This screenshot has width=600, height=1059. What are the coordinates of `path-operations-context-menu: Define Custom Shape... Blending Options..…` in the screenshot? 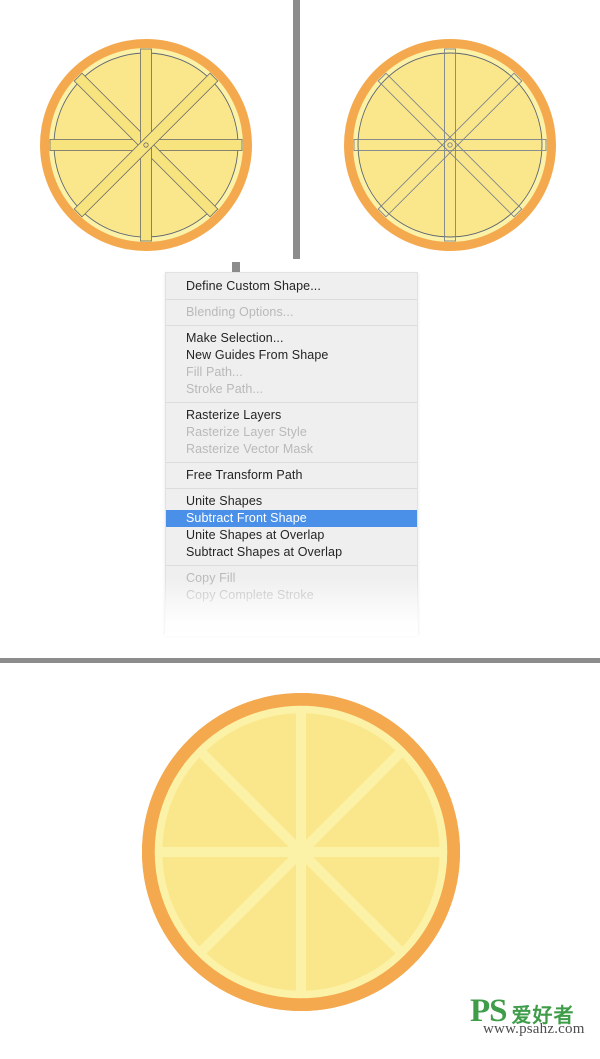 It's located at (291, 453).